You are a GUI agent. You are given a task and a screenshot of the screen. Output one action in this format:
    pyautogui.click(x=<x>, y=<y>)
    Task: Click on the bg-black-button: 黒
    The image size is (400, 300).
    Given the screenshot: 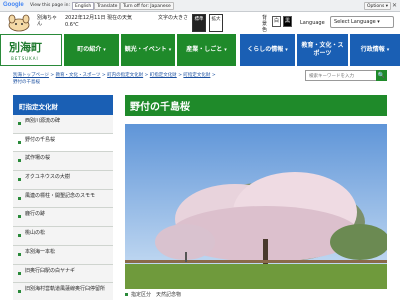 What is the action you would take?
    pyautogui.click(x=287, y=21)
    